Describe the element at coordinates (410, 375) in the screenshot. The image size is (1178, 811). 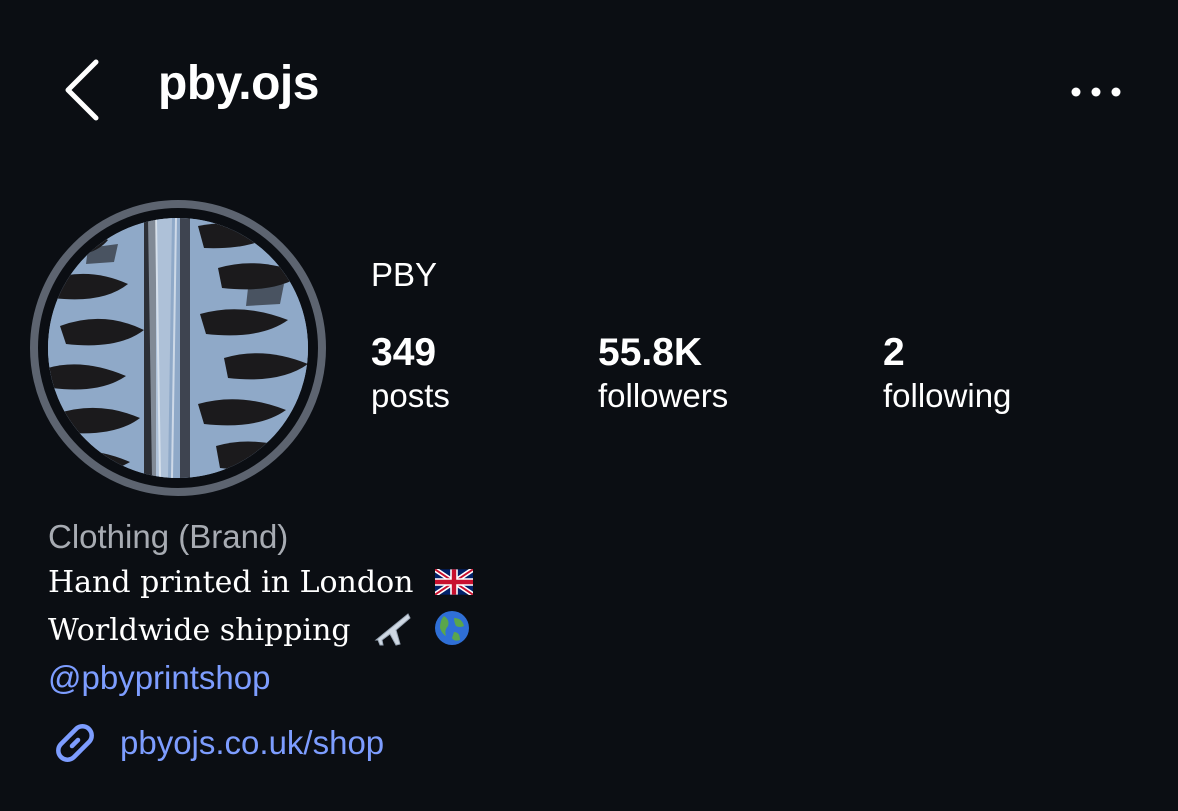
I see `posts-stat: 349 posts` at that location.